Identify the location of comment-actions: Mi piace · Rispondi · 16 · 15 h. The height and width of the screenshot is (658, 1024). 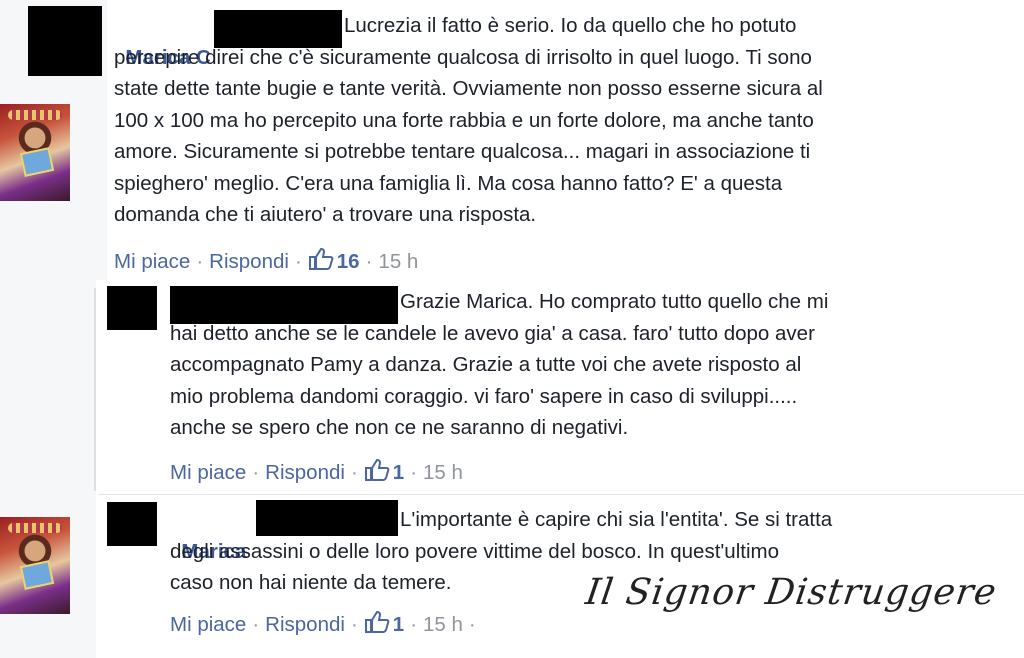
(266, 260).